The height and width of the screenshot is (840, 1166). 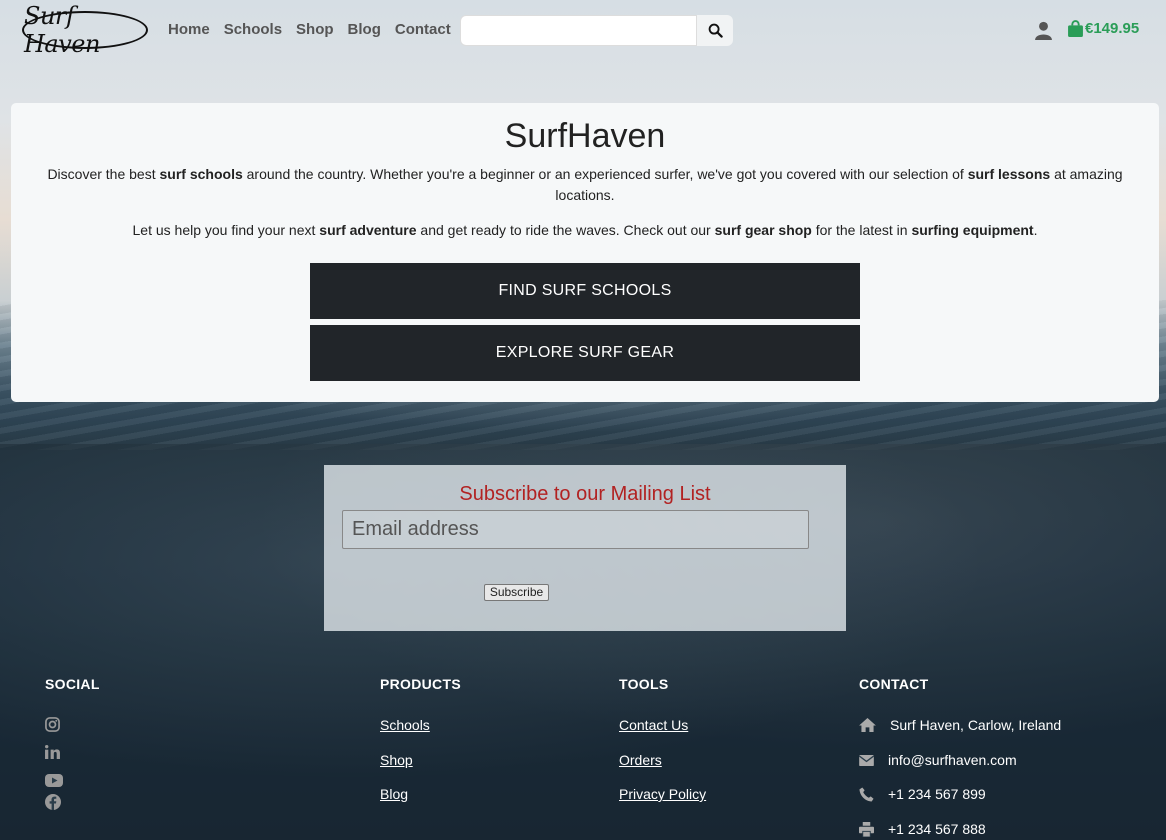 What do you see at coordinates (420, 739) in the screenshot?
I see `footer-products: PRODUCTS Schools Shop Blog` at bounding box center [420, 739].